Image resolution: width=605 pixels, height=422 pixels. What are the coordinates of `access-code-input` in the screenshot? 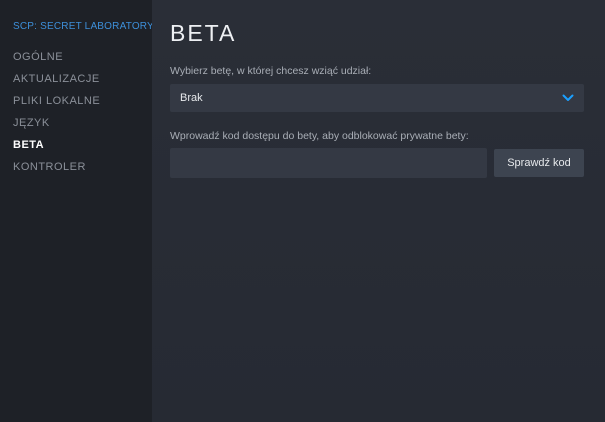 It's located at (328, 163).